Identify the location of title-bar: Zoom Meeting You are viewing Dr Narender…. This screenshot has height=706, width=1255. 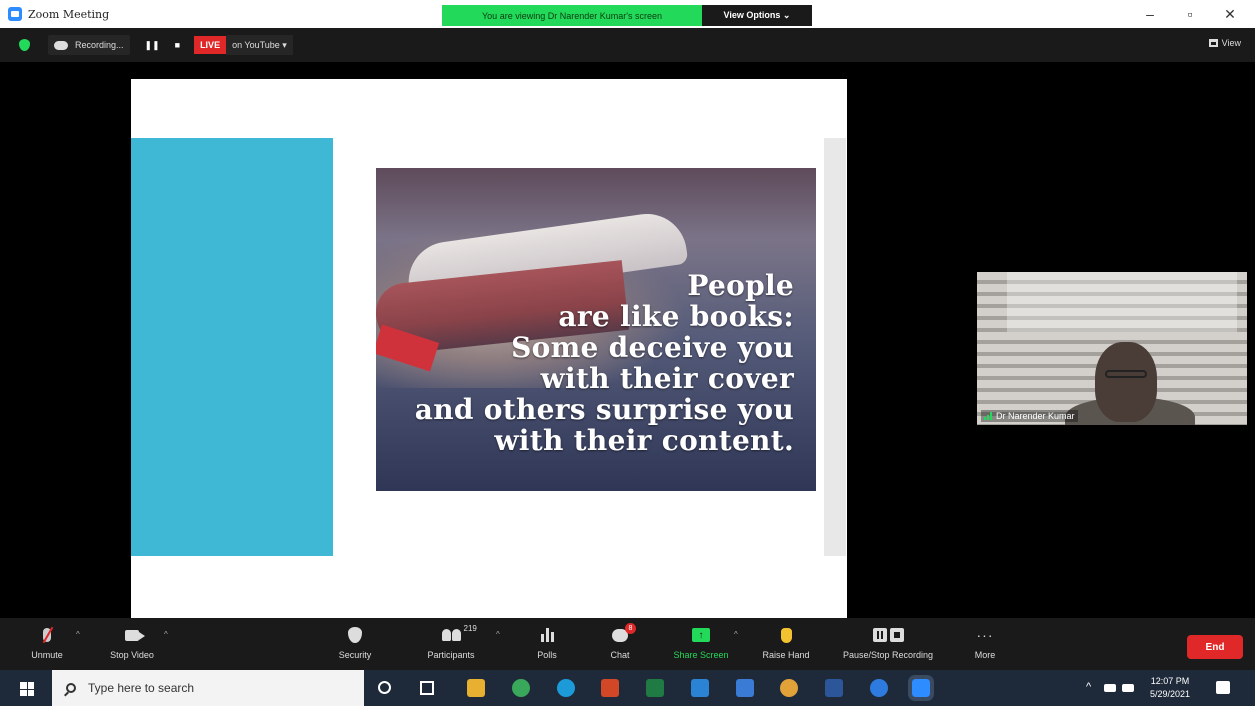
(627, 14).